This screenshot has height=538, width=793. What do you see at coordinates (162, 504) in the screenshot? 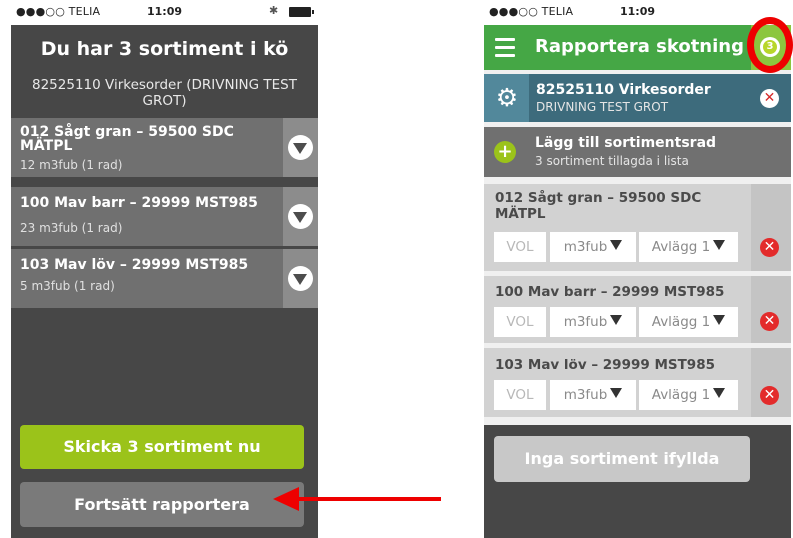
I see `continue-button: Fortsätt rapportera` at bounding box center [162, 504].